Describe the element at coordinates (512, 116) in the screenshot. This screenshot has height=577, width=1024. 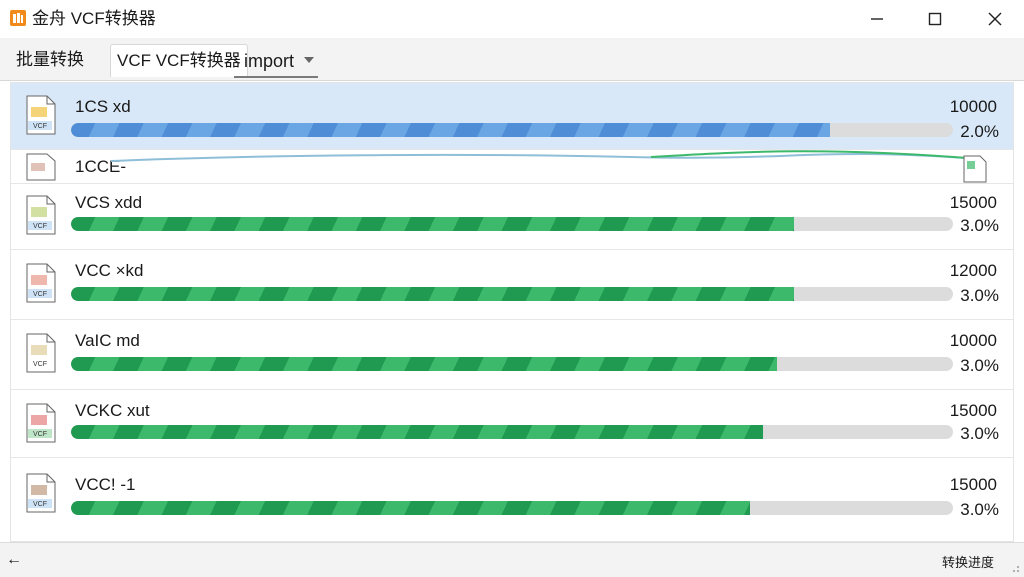
I see `file-row: VCF 1CS xd 10000 2.0%` at that location.